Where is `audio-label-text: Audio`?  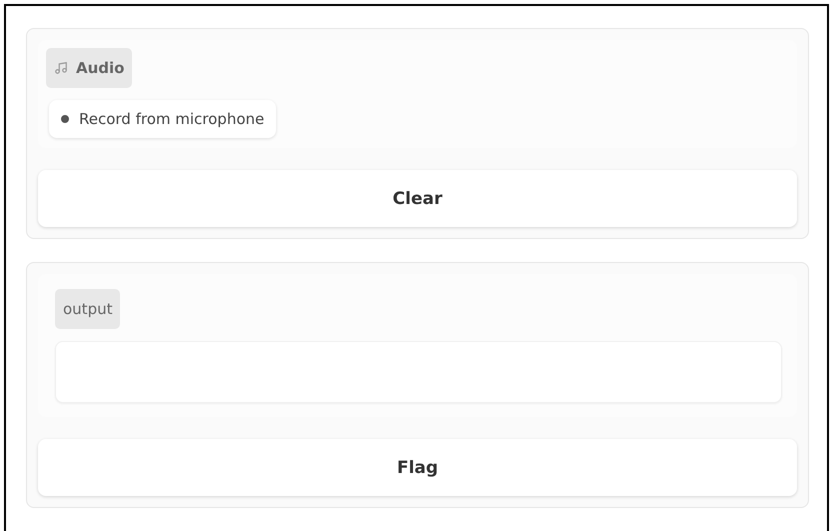 audio-label-text: Audio is located at coordinates (100, 68).